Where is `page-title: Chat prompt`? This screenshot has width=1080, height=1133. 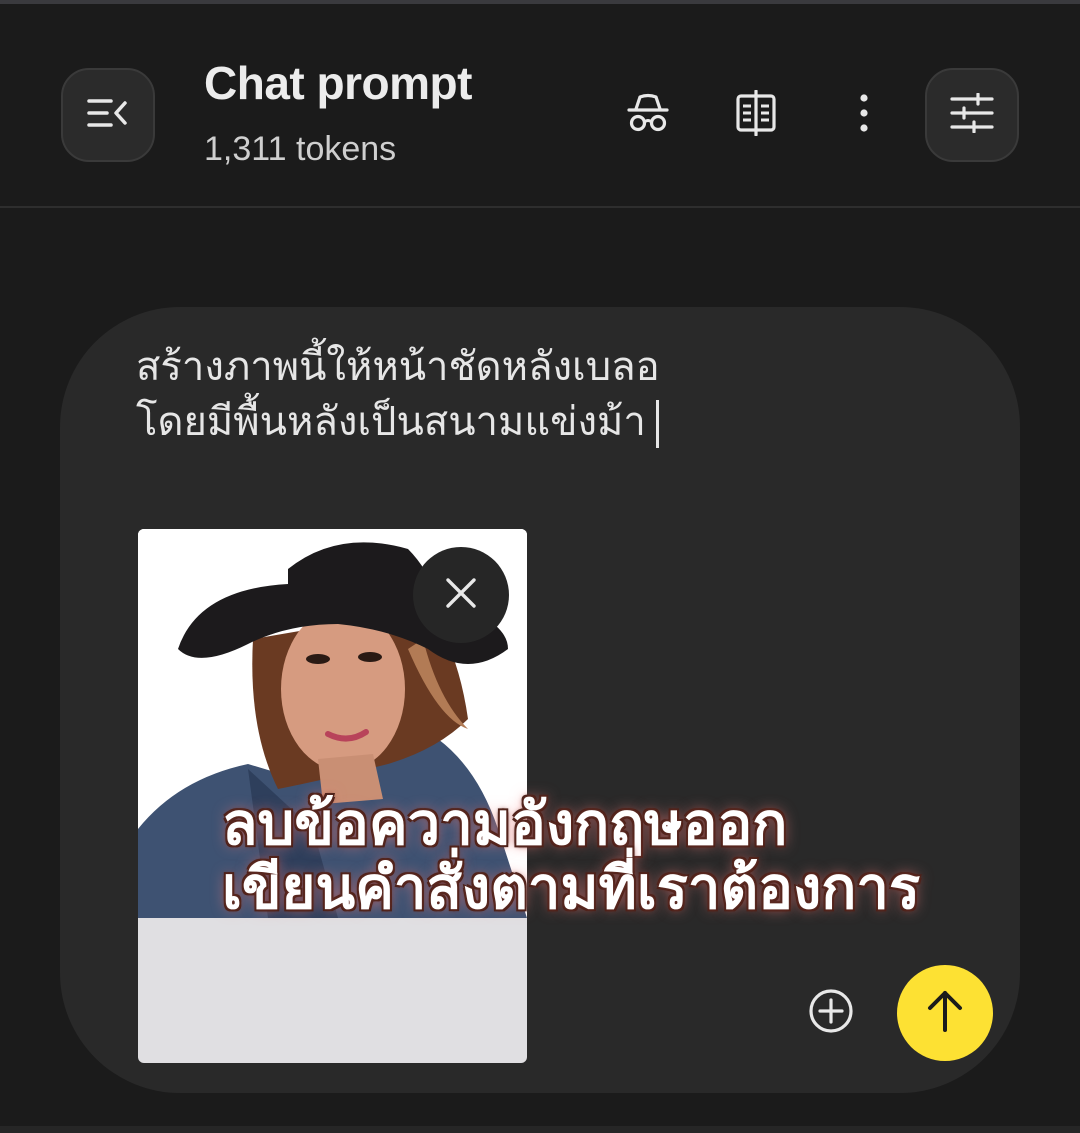 page-title: Chat prompt is located at coordinates (338, 83).